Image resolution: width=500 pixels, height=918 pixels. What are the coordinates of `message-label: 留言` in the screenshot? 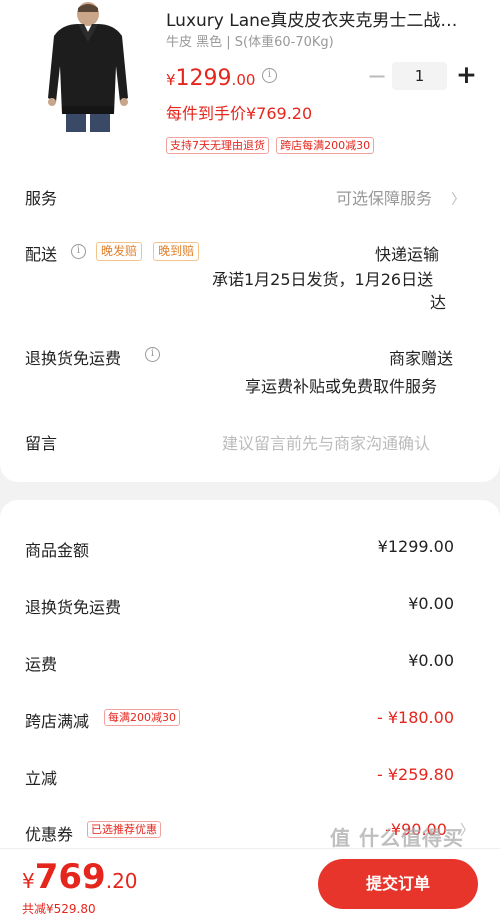 It's located at (41, 443).